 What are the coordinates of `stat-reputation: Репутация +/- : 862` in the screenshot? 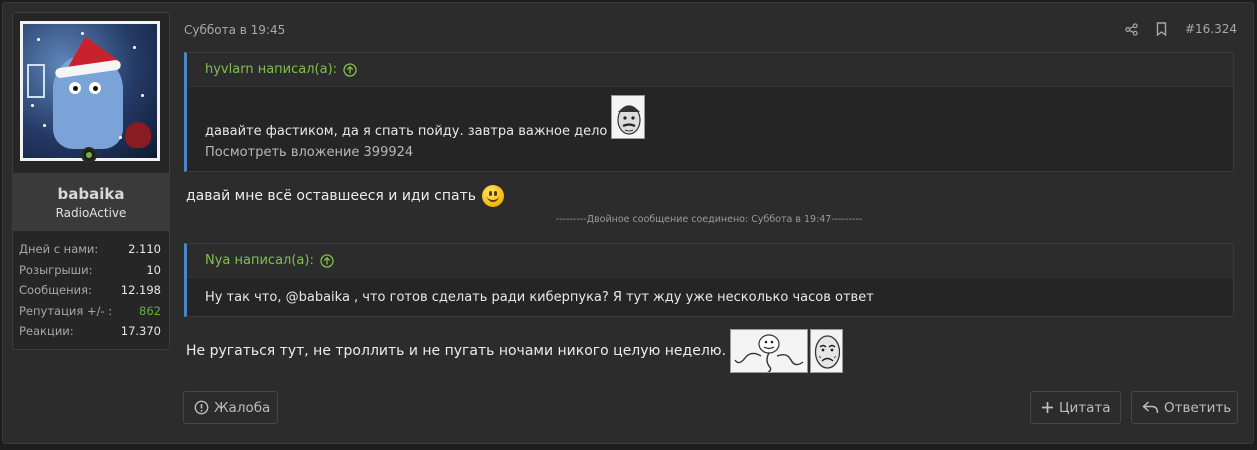 It's located at (91, 311).